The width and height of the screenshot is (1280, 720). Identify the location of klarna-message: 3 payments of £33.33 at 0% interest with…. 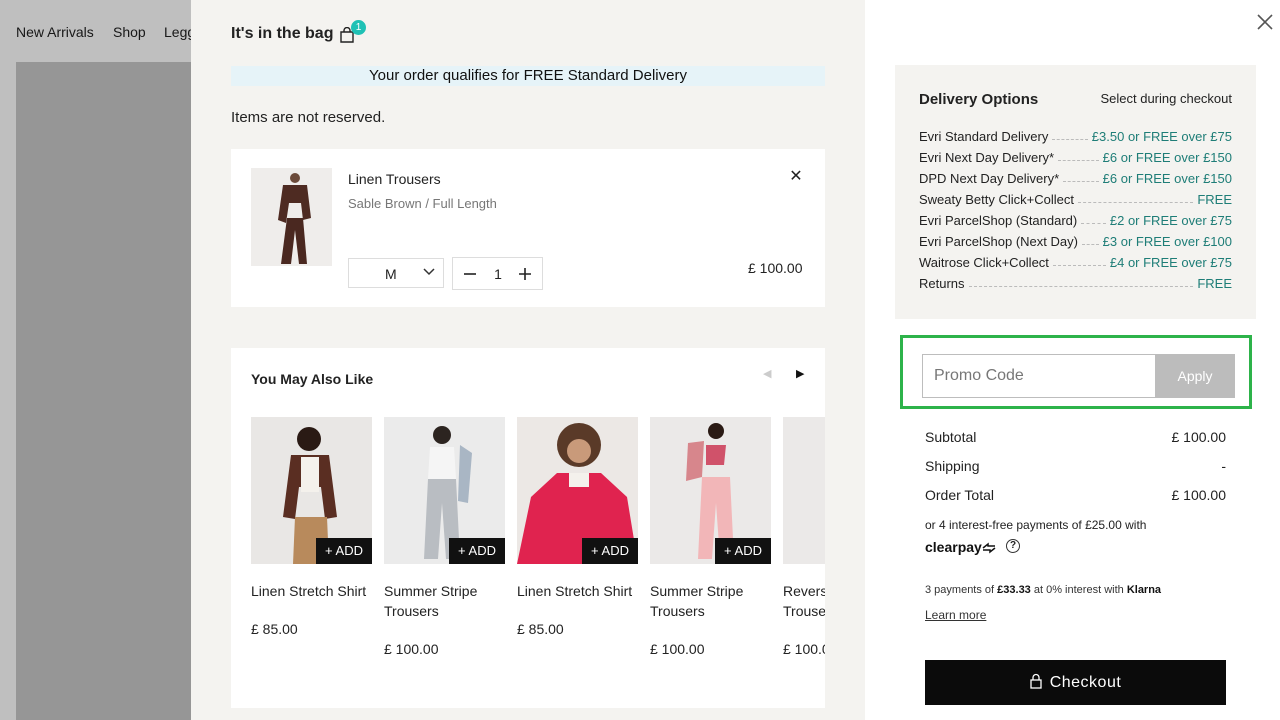
(1043, 590).